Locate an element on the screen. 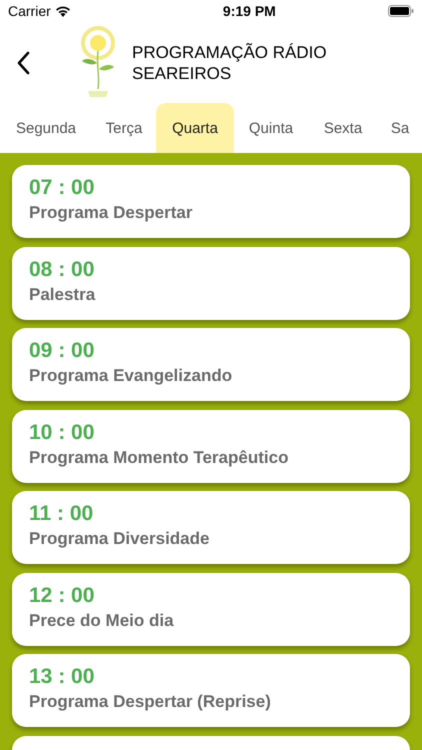 This screenshot has width=422, height=750. program-name: Programa Momento Terapêutico is located at coordinates (158, 457).